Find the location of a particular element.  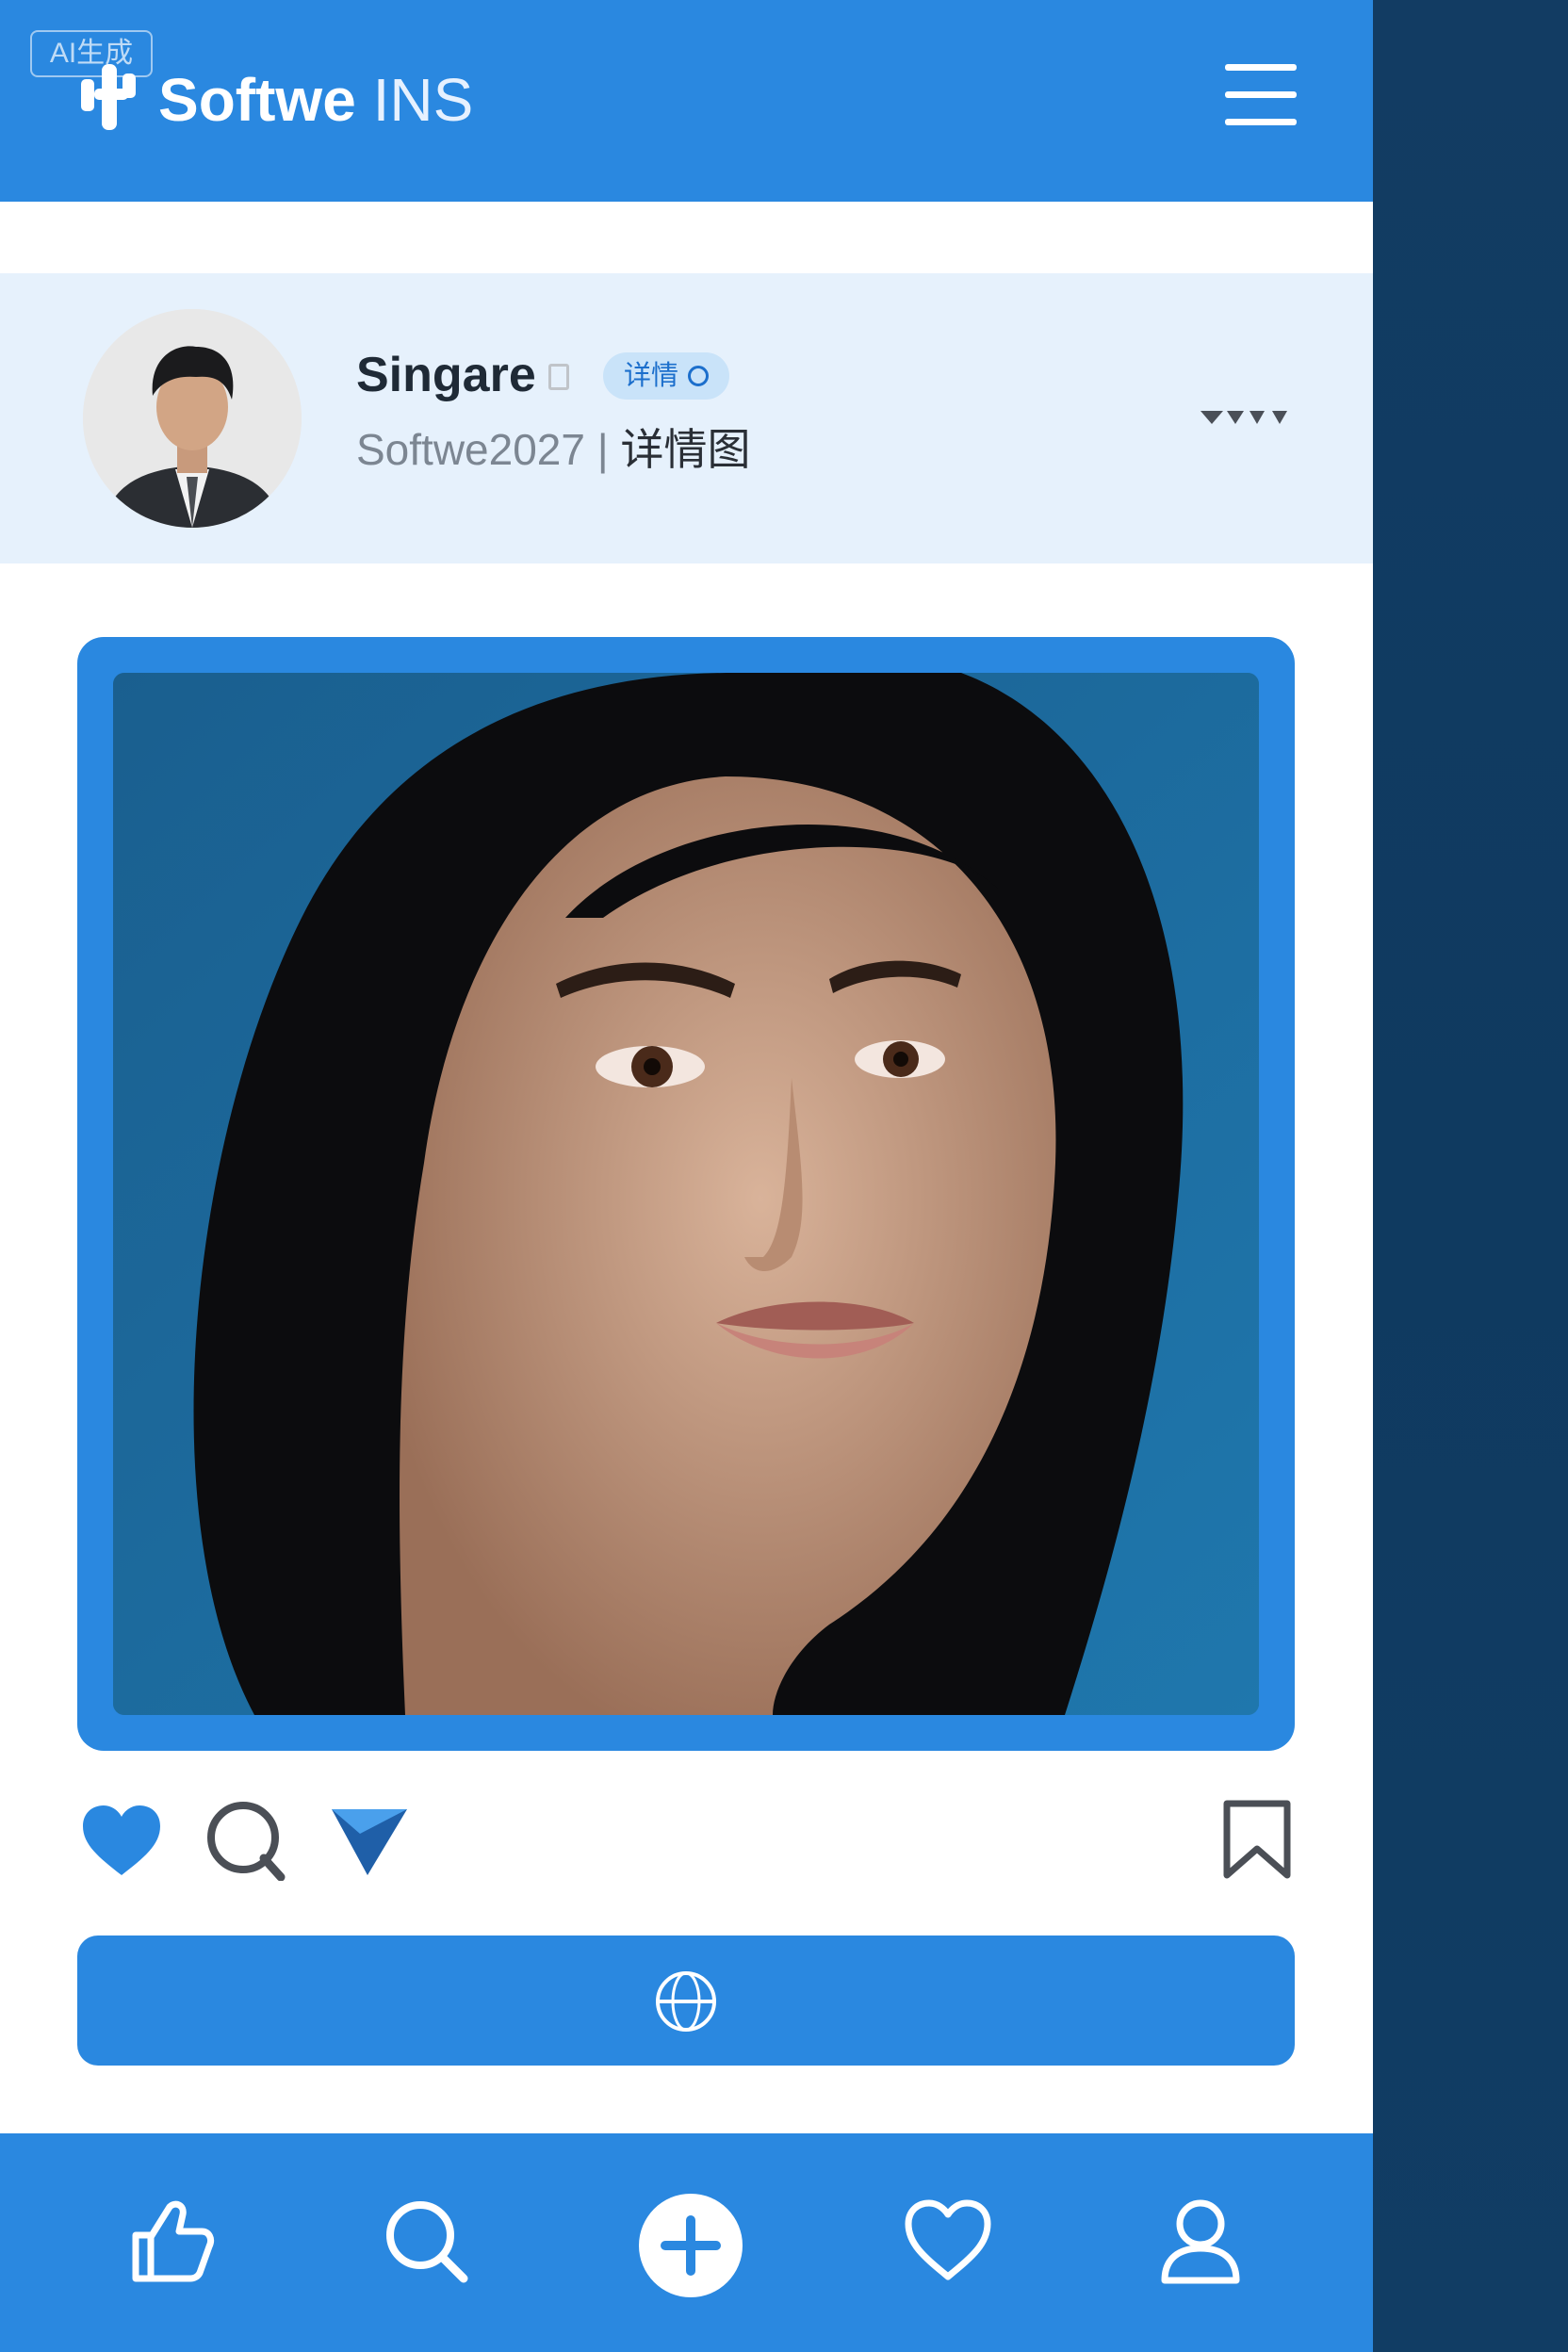

send-icon is located at coordinates (369, 1841).